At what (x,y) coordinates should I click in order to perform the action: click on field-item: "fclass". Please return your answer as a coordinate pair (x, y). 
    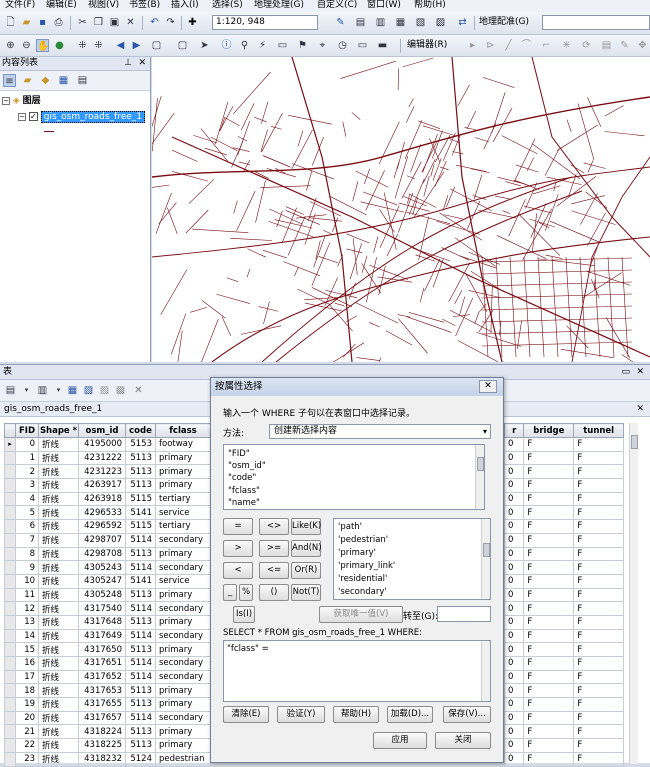
    Looking at the image, I should click on (244, 491).